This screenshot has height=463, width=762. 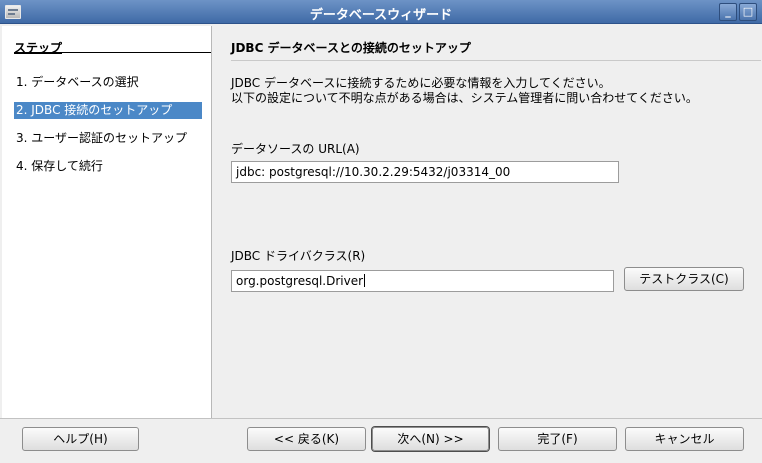 I want to click on step-jdbc-setup: 2. JDBC 接続のセットアップ, so click(x=108, y=110).